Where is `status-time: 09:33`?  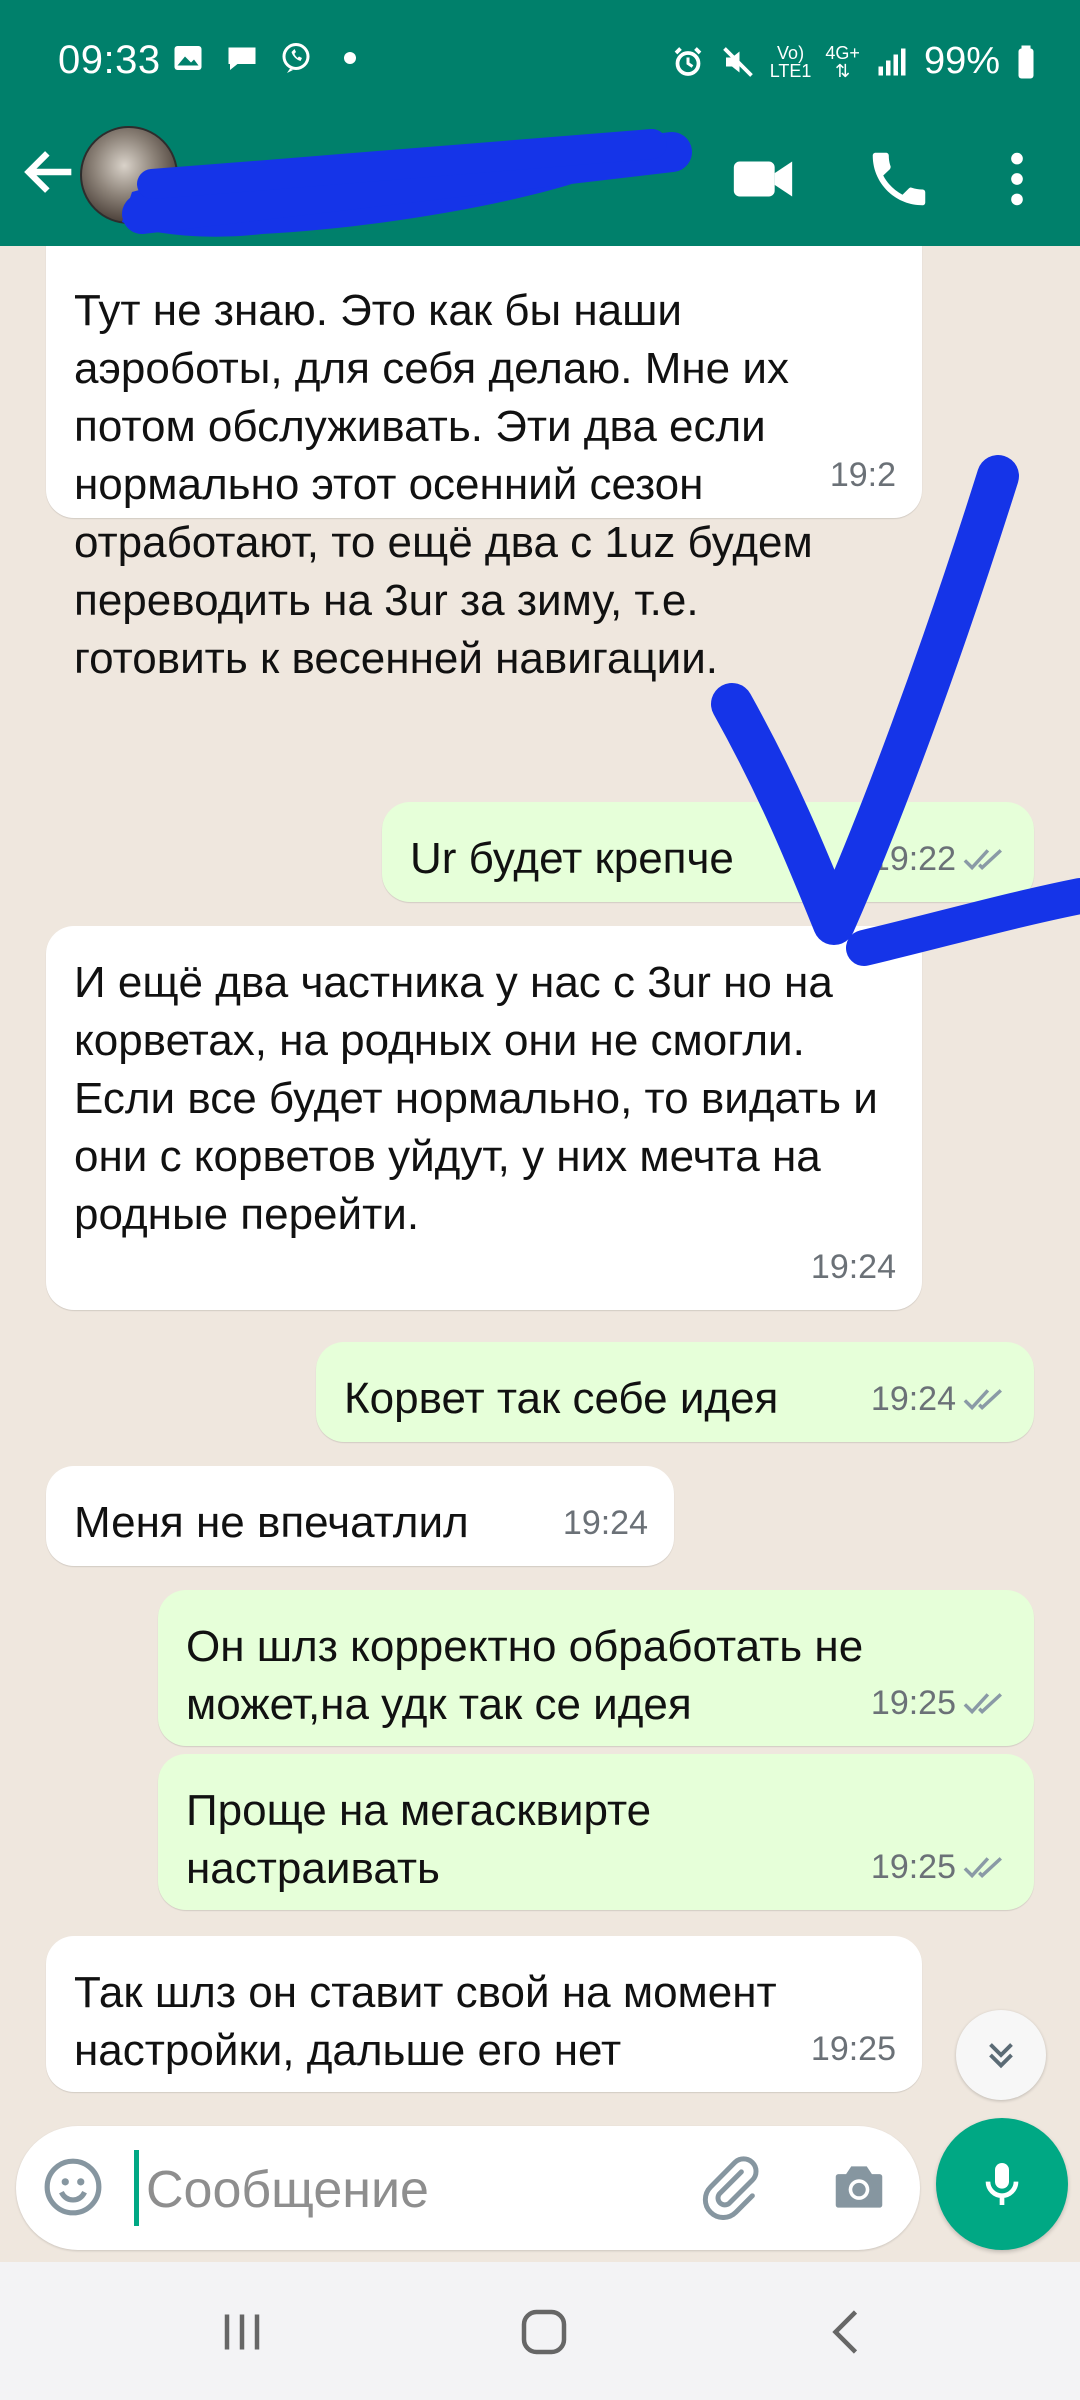
status-time: 09:33 is located at coordinates (109, 60).